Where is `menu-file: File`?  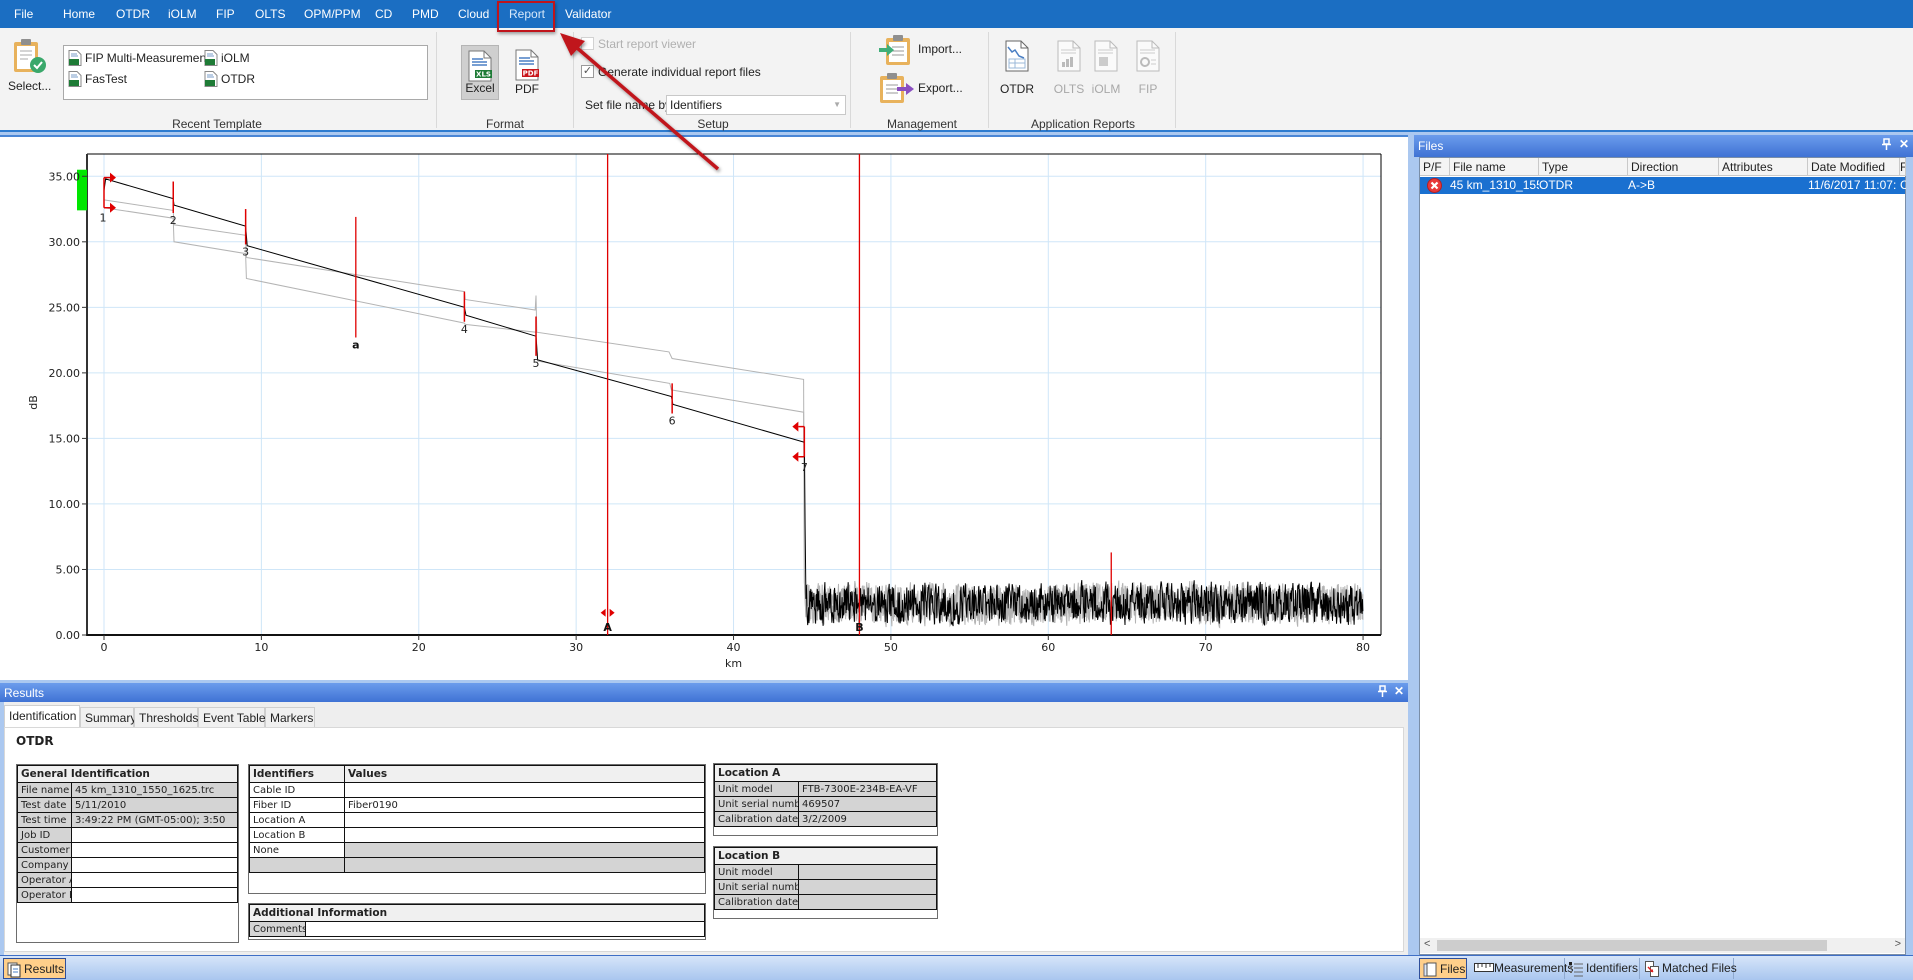 menu-file: File is located at coordinates (23, 14).